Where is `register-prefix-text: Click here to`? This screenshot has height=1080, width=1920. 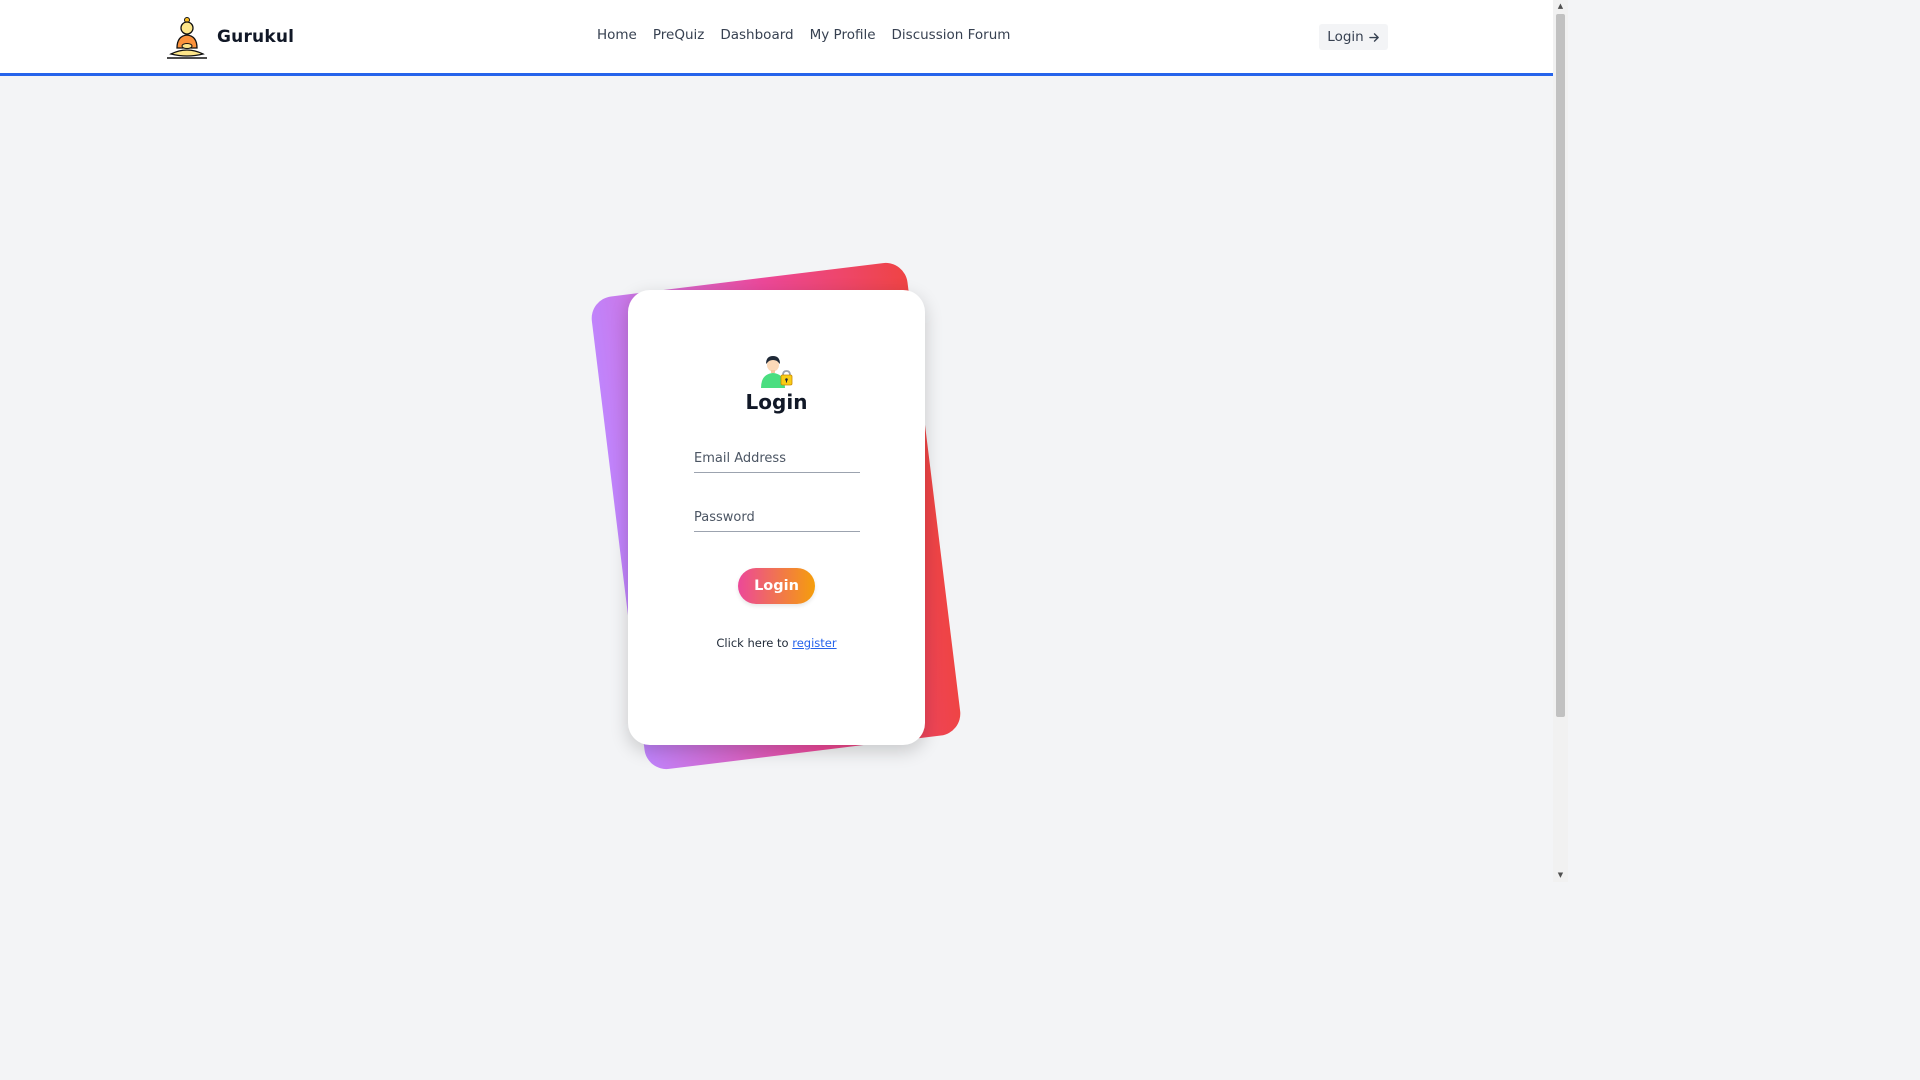
register-prefix-text: Click here to is located at coordinates (754, 643).